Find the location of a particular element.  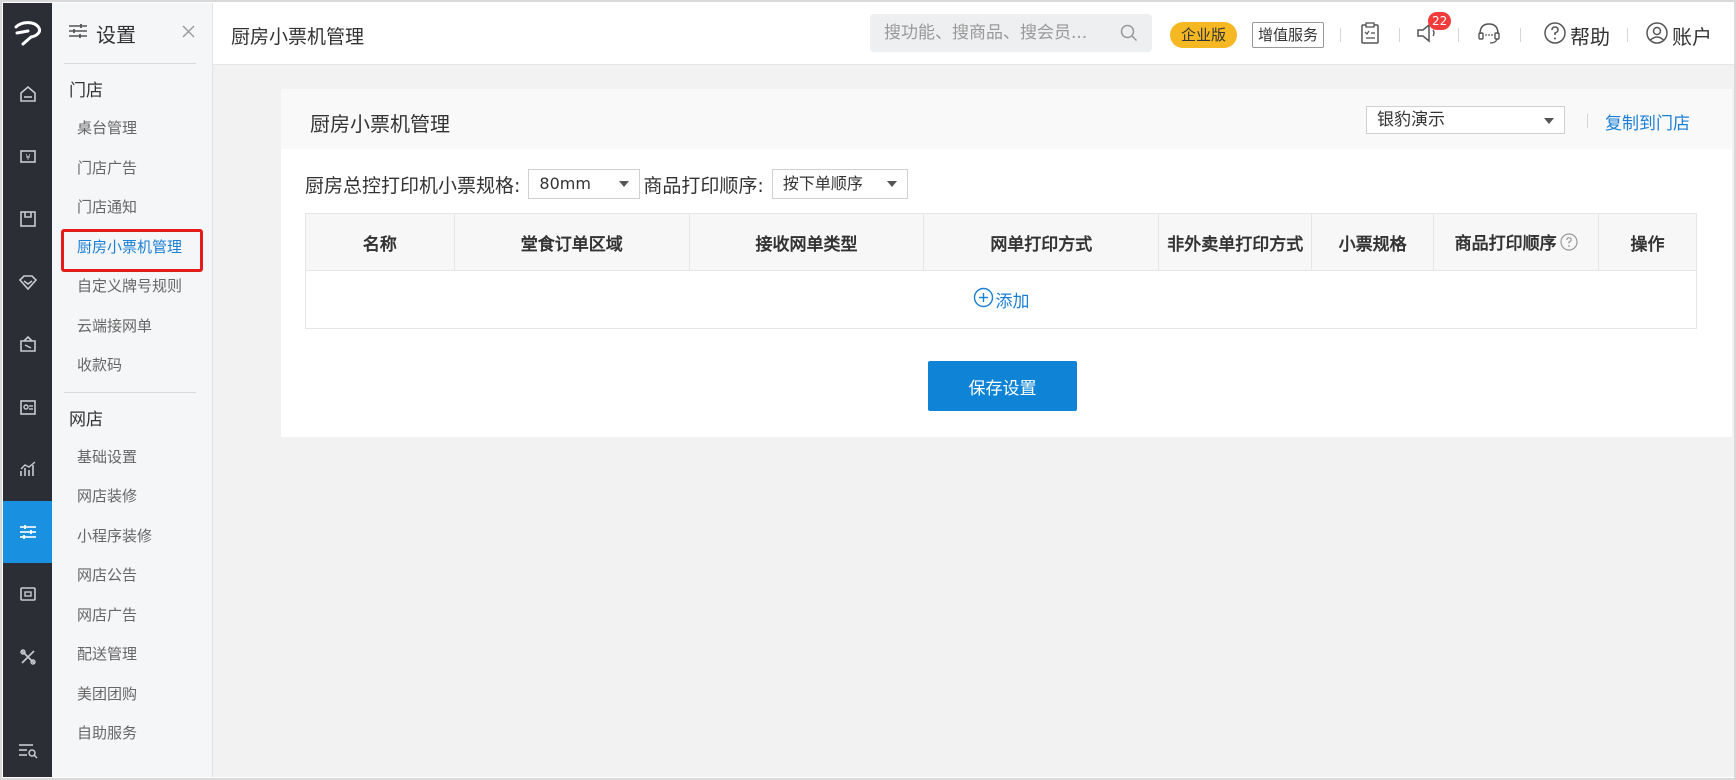

printer-spec-row: 厨房总控打印机小票规格: 80mm 商品打印顺序: 按下单顺序 is located at coordinates (606, 184).